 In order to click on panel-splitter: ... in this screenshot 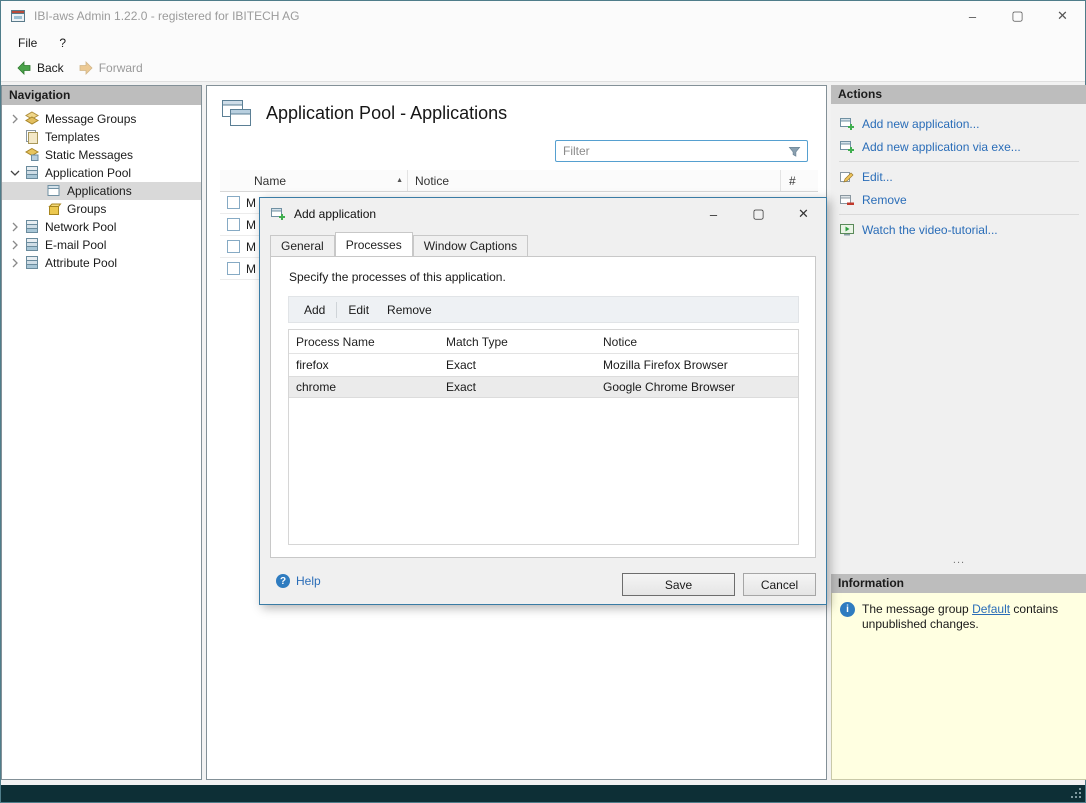, I will do `click(958, 560)`.